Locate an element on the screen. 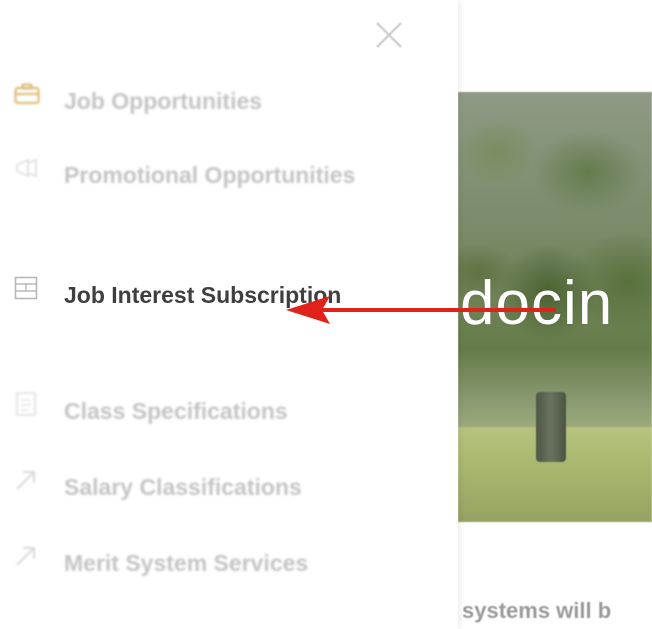  menu-item-job-interest-subscription: Job Interest Subscription is located at coordinates (214, 295).